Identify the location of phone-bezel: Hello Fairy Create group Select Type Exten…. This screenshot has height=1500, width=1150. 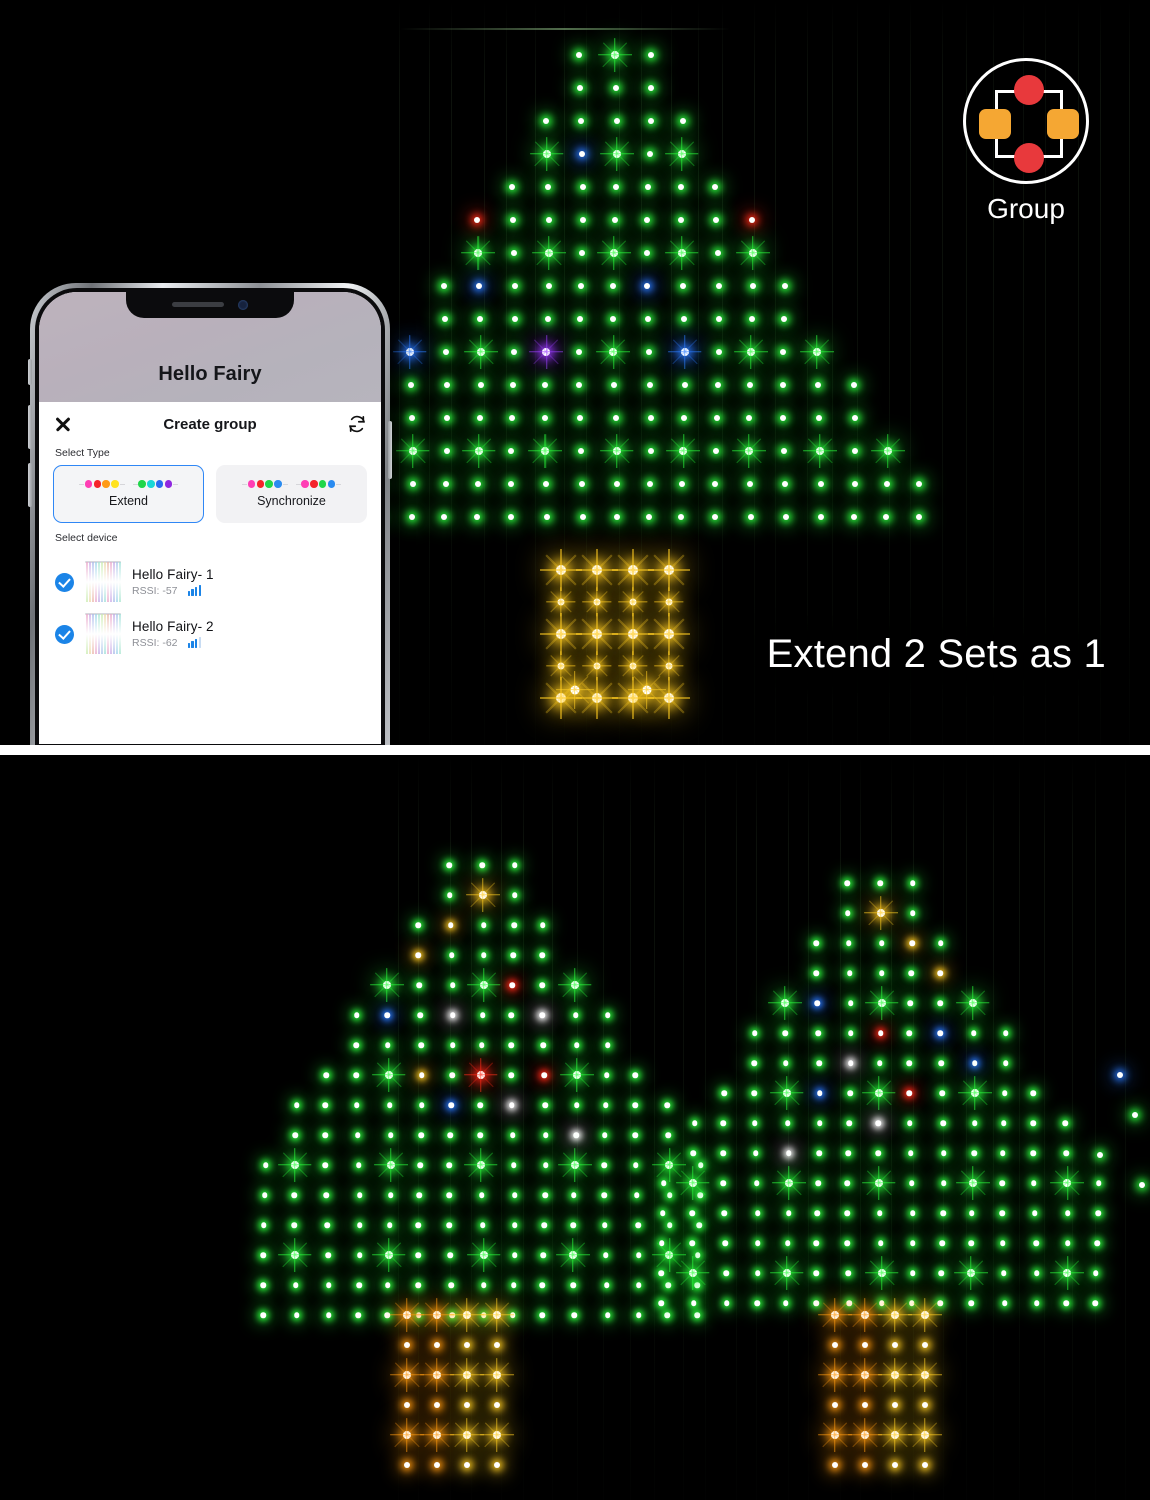
(210, 516).